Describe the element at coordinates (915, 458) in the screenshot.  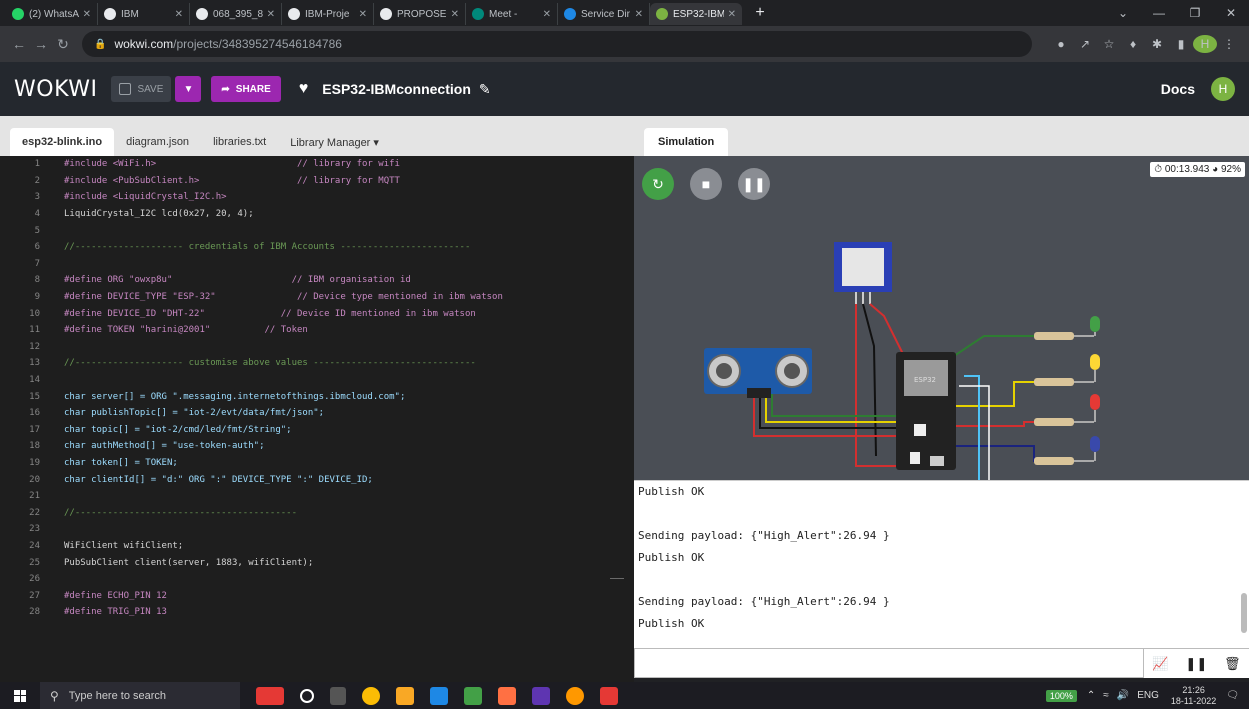
I see `esp32-button` at that location.